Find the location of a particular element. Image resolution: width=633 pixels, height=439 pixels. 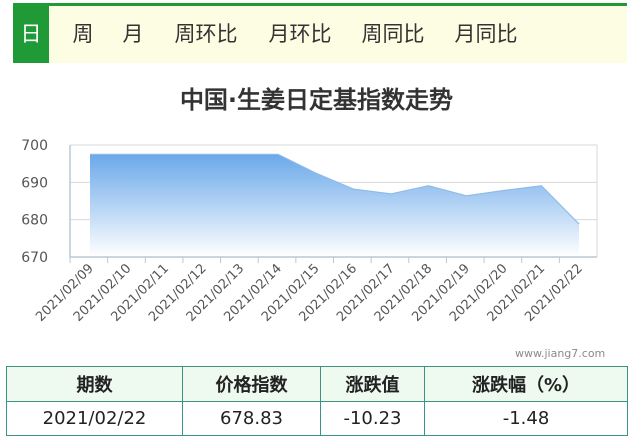

tab-week-year-on-year: 周同比 is located at coordinates (393, 34).